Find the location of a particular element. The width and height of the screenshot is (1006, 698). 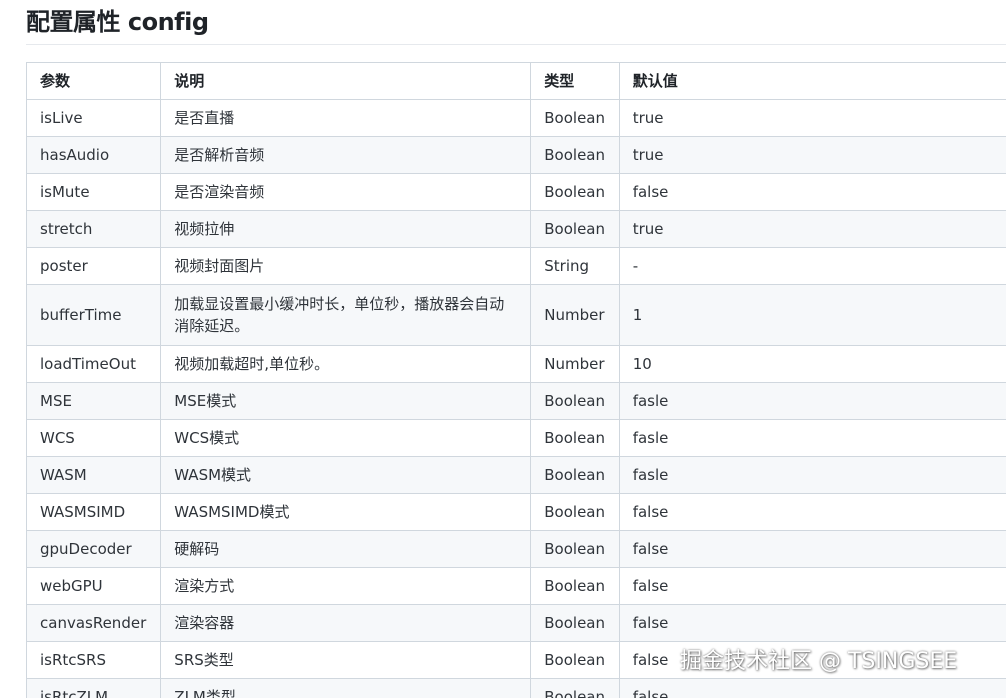

table-row: isRtcZLM ZLM类型 Boolean false is located at coordinates (515, 688).